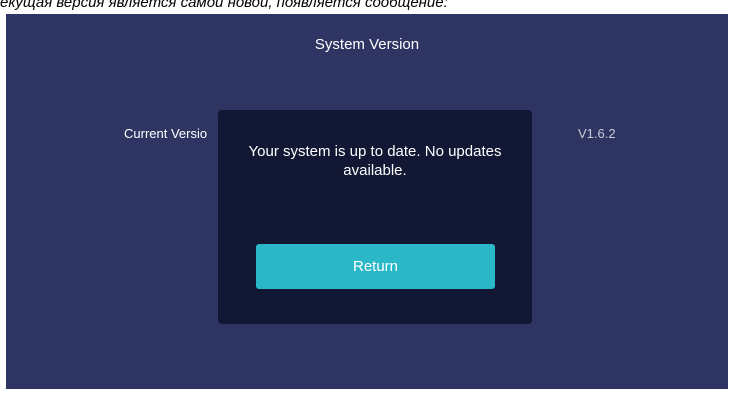 Image resolution: width=735 pixels, height=417 pixels. What do you see at coordinates (166, 133) in the screenshot?
I see `current-version-label: Current Versio` at bounding box center [166, 133].